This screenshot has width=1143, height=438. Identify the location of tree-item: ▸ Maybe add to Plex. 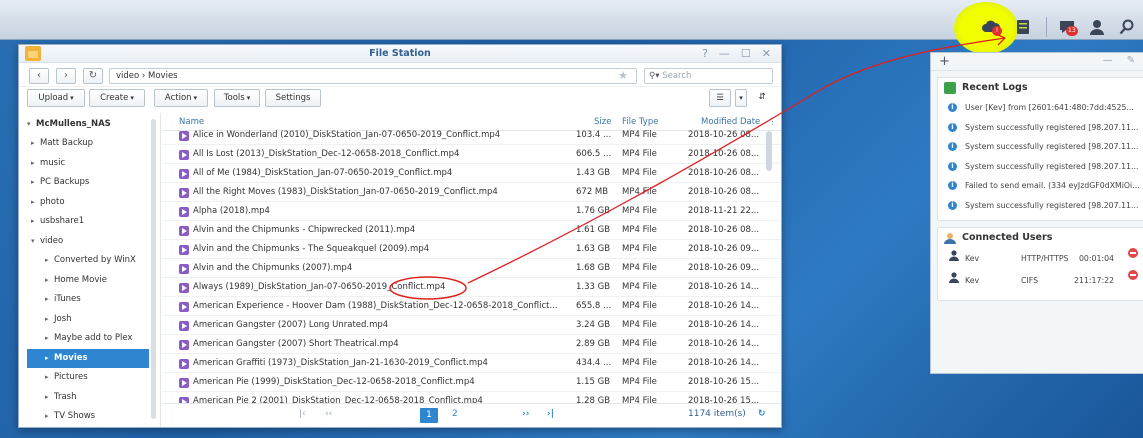
(88, 338).